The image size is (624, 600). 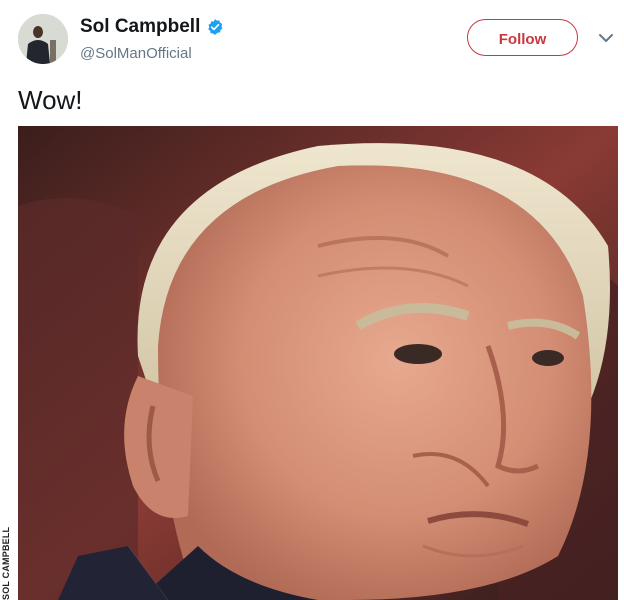 I want to click on tweet-text: Wow!, so click(x=50, y=100).